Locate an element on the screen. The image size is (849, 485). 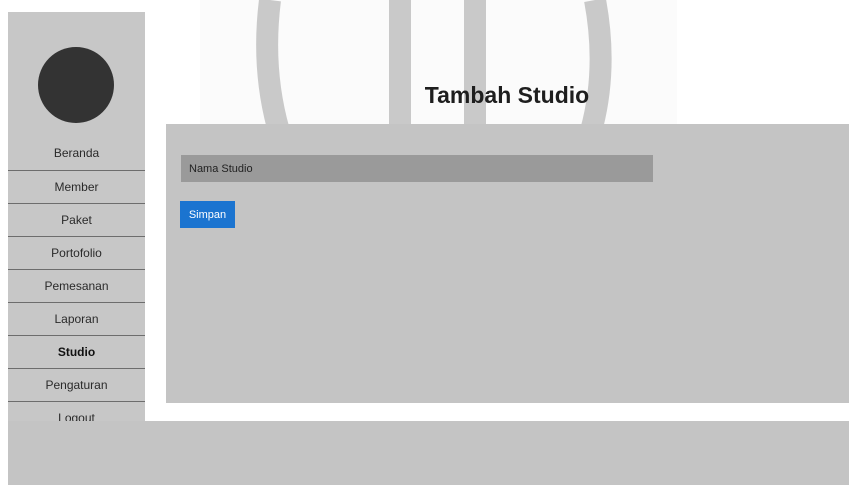
sidebar-item-paket: Paket is located at coordinates (76, 220).